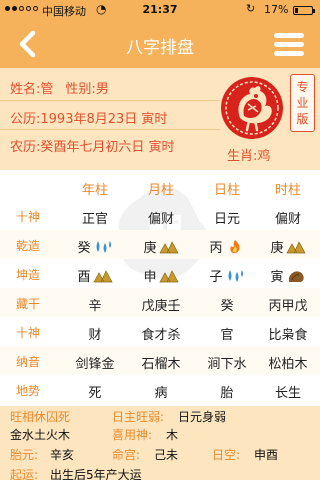 Image resolution: width=320 pixels, height=480 pixels. What do you see at coordinates (227, 393) in the screenshot?
I see `table-cell: 胎` at bounding box center [227, 393].